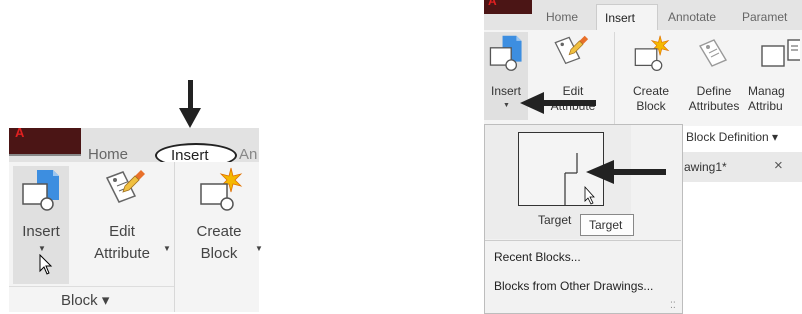 The width and height of the screenshot is (802, 314). What do you see at coordinates (46, 264) in the screenshot?
I see `mouse-cursor-icon` at bounding box center [46, 264].